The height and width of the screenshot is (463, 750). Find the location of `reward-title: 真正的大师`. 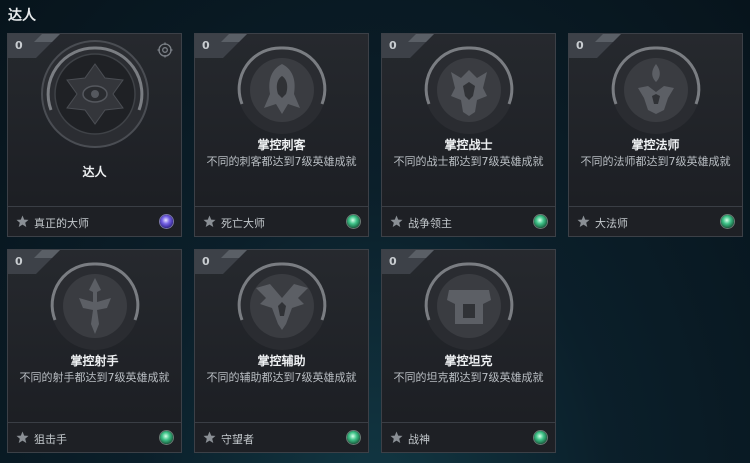

reward-title: 真正的大师 is located at coordinates (61, 223).